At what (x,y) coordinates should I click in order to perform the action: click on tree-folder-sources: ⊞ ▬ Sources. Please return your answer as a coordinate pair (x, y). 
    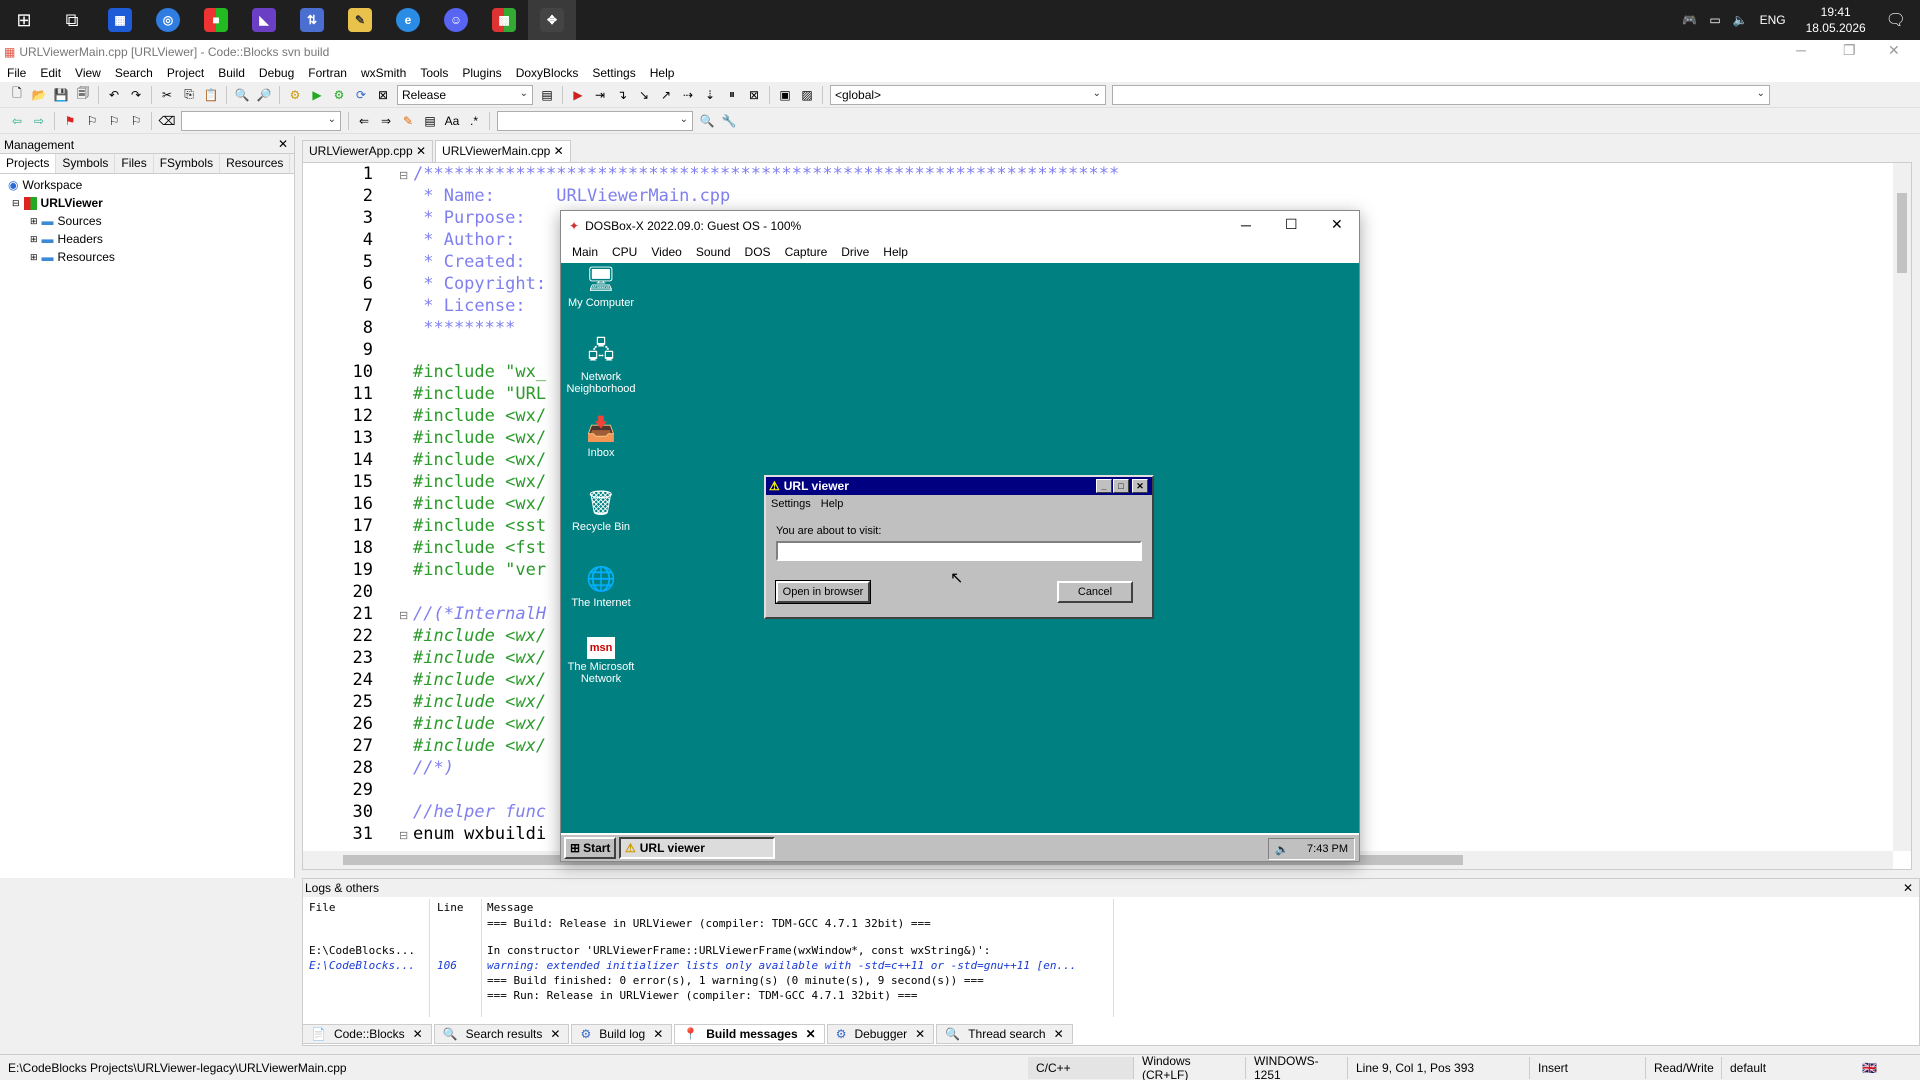
    Looking at the image, I should click on (147, 221).